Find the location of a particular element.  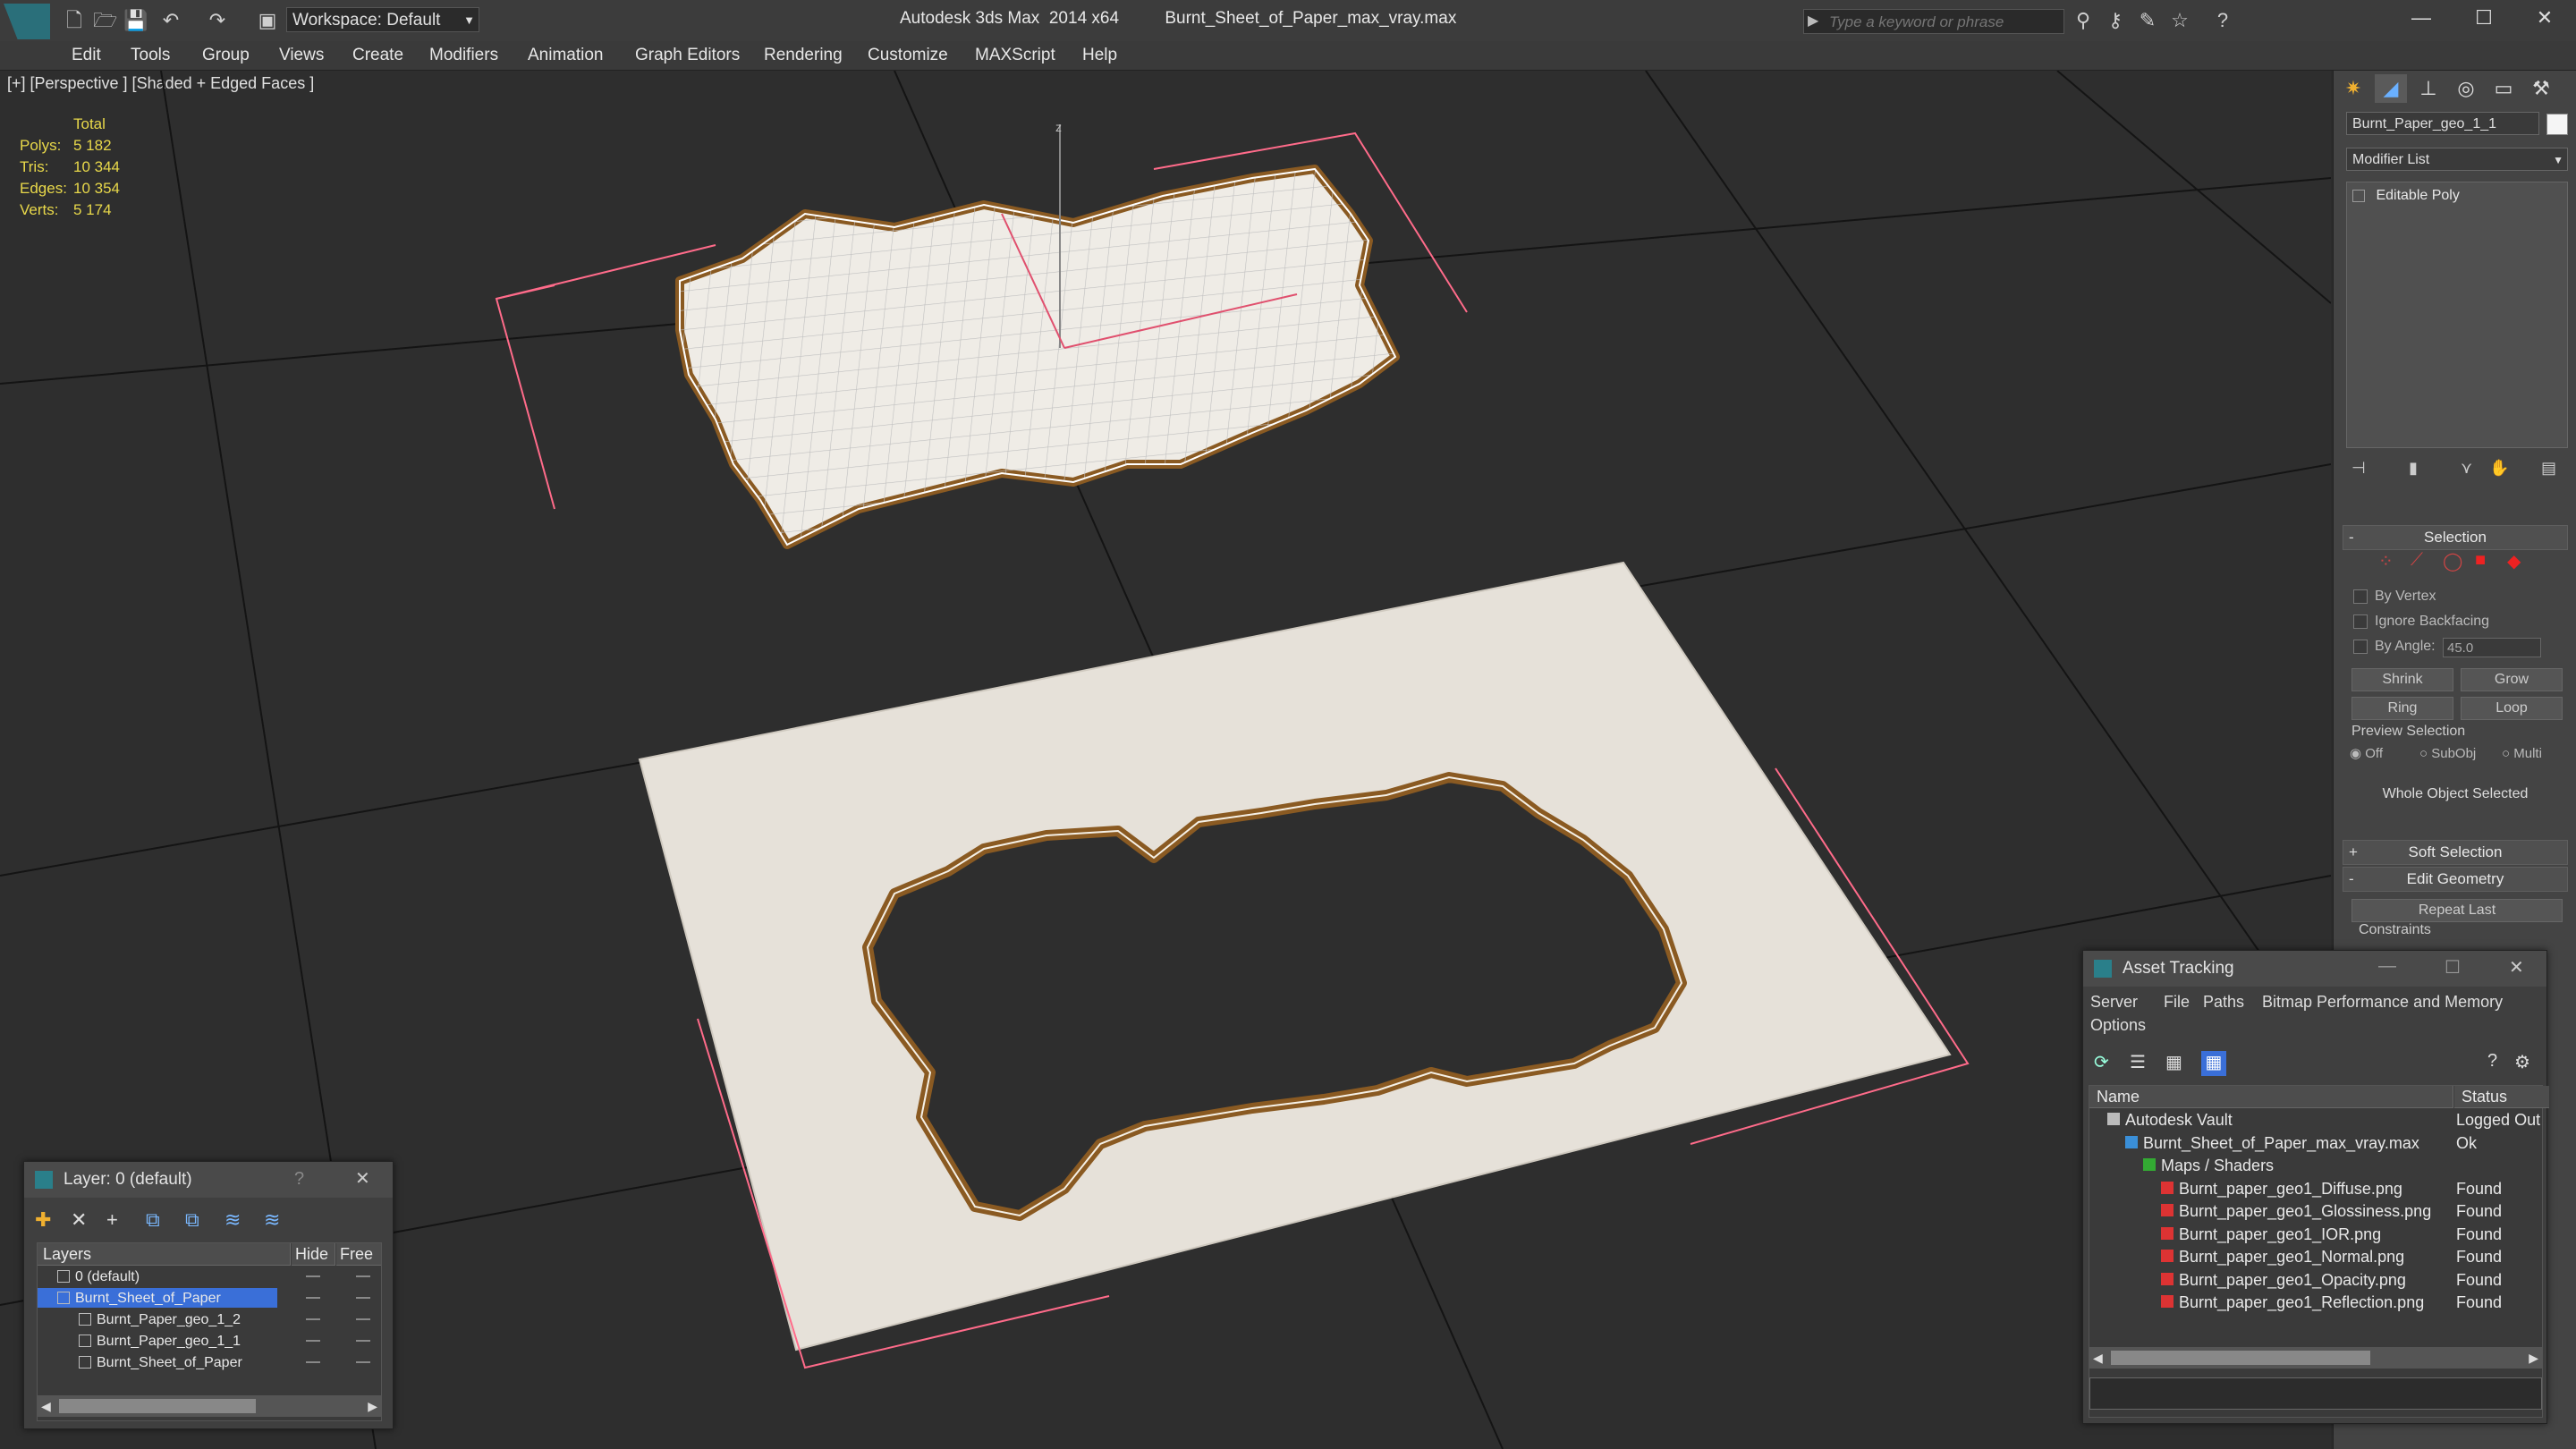

layer-header-layers: Layers is located at coordinates (164, 1254).